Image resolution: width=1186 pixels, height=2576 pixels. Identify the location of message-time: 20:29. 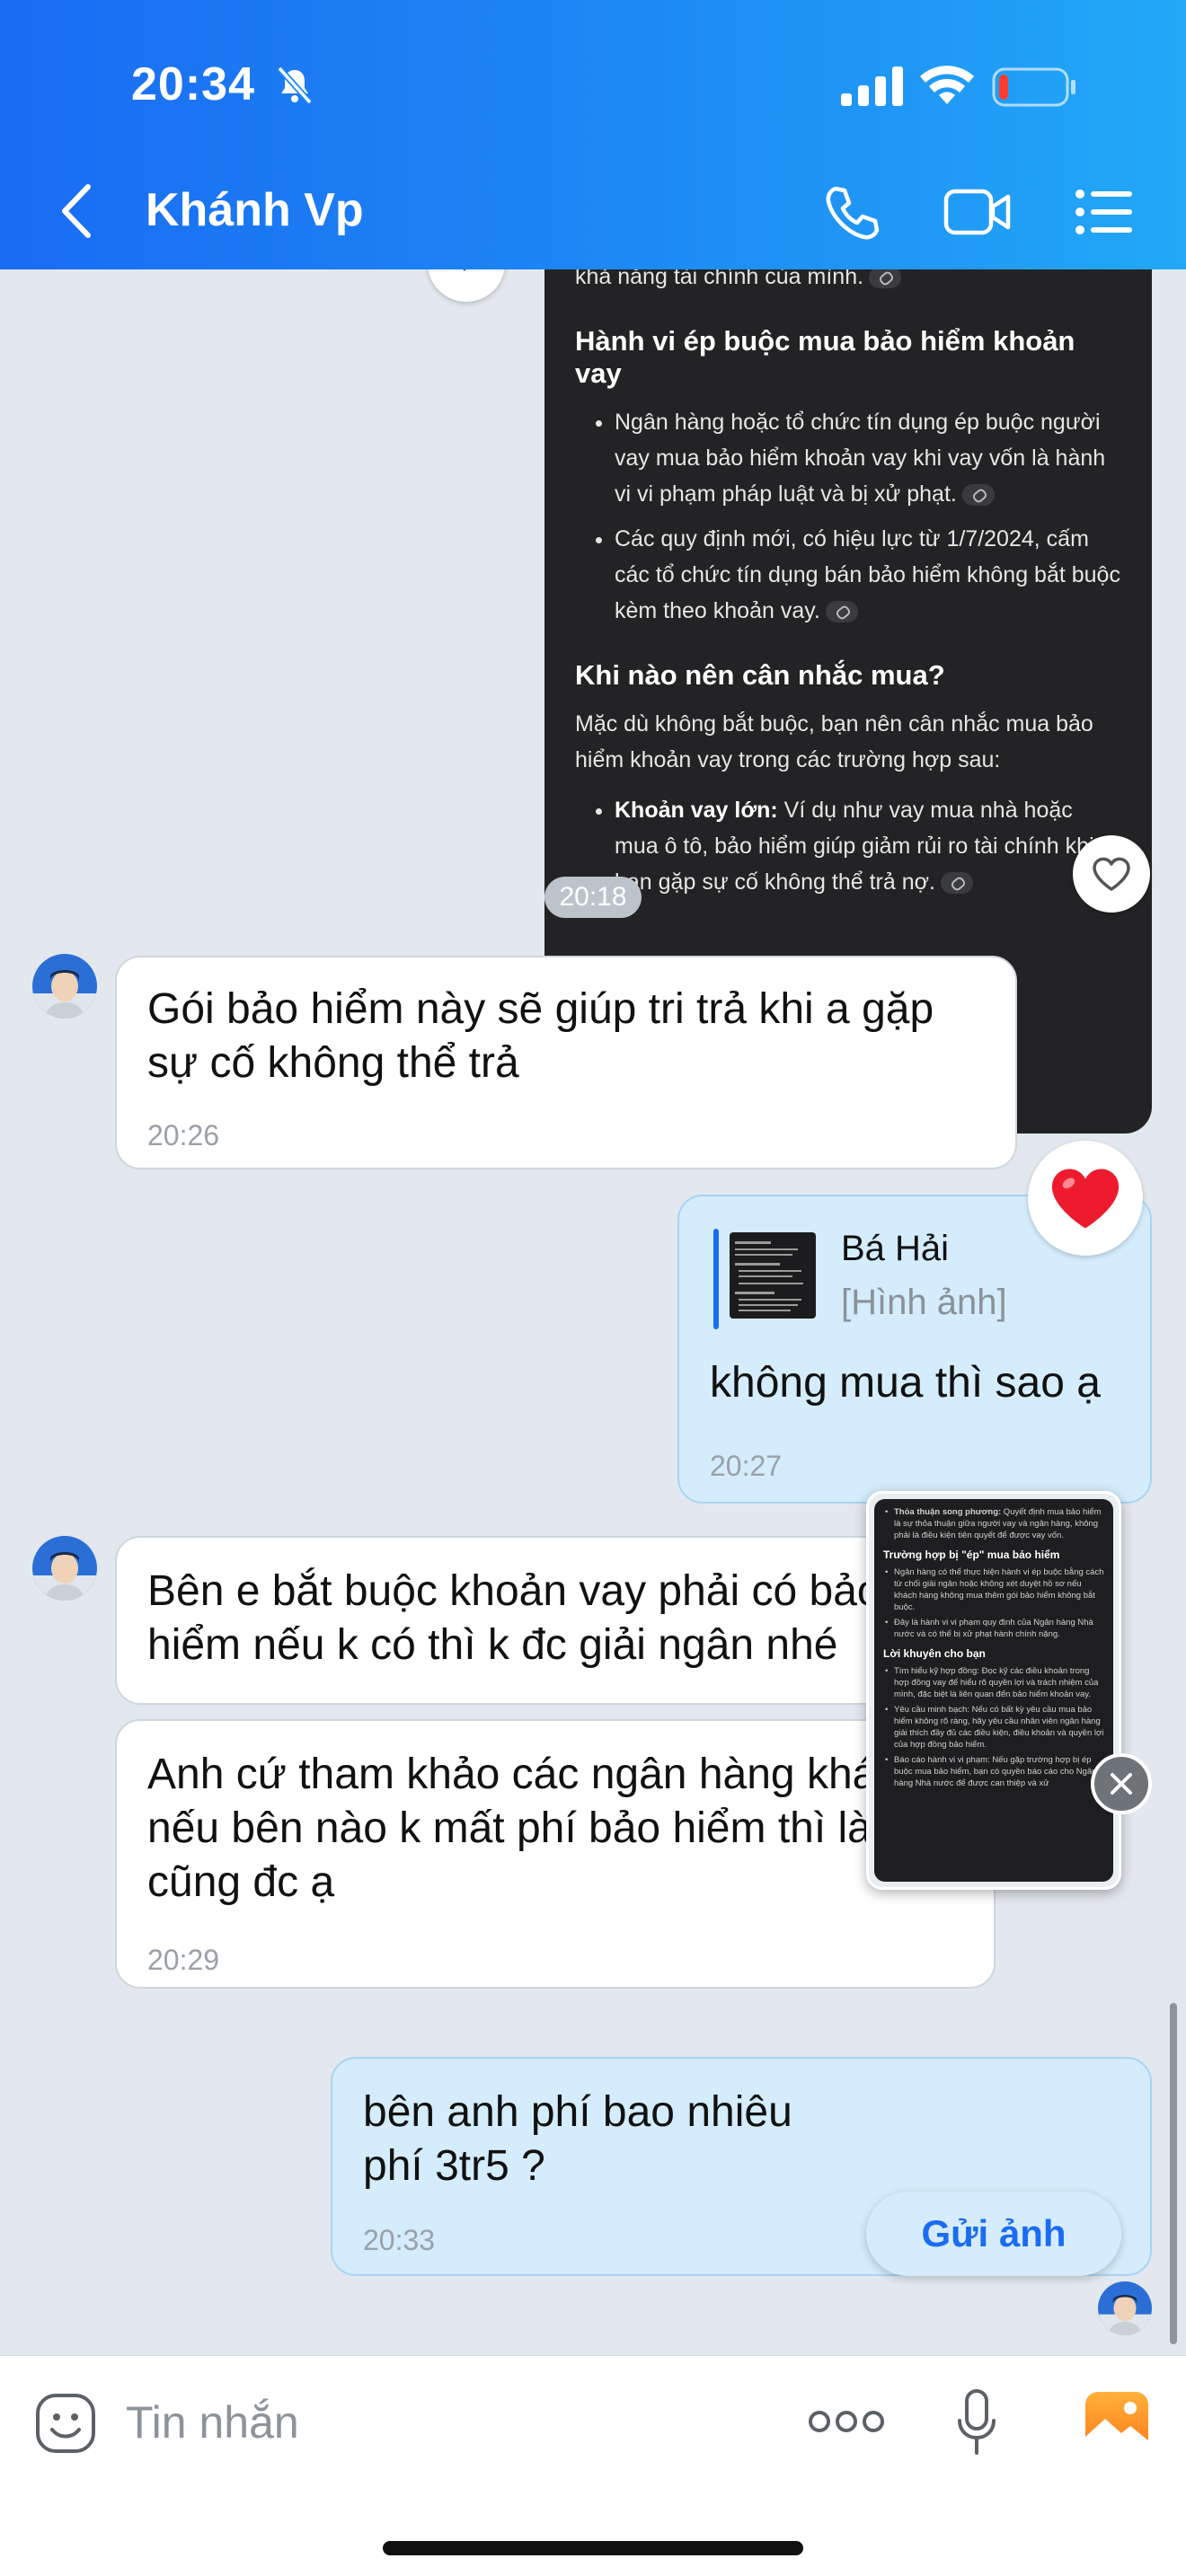
(183, 1960).